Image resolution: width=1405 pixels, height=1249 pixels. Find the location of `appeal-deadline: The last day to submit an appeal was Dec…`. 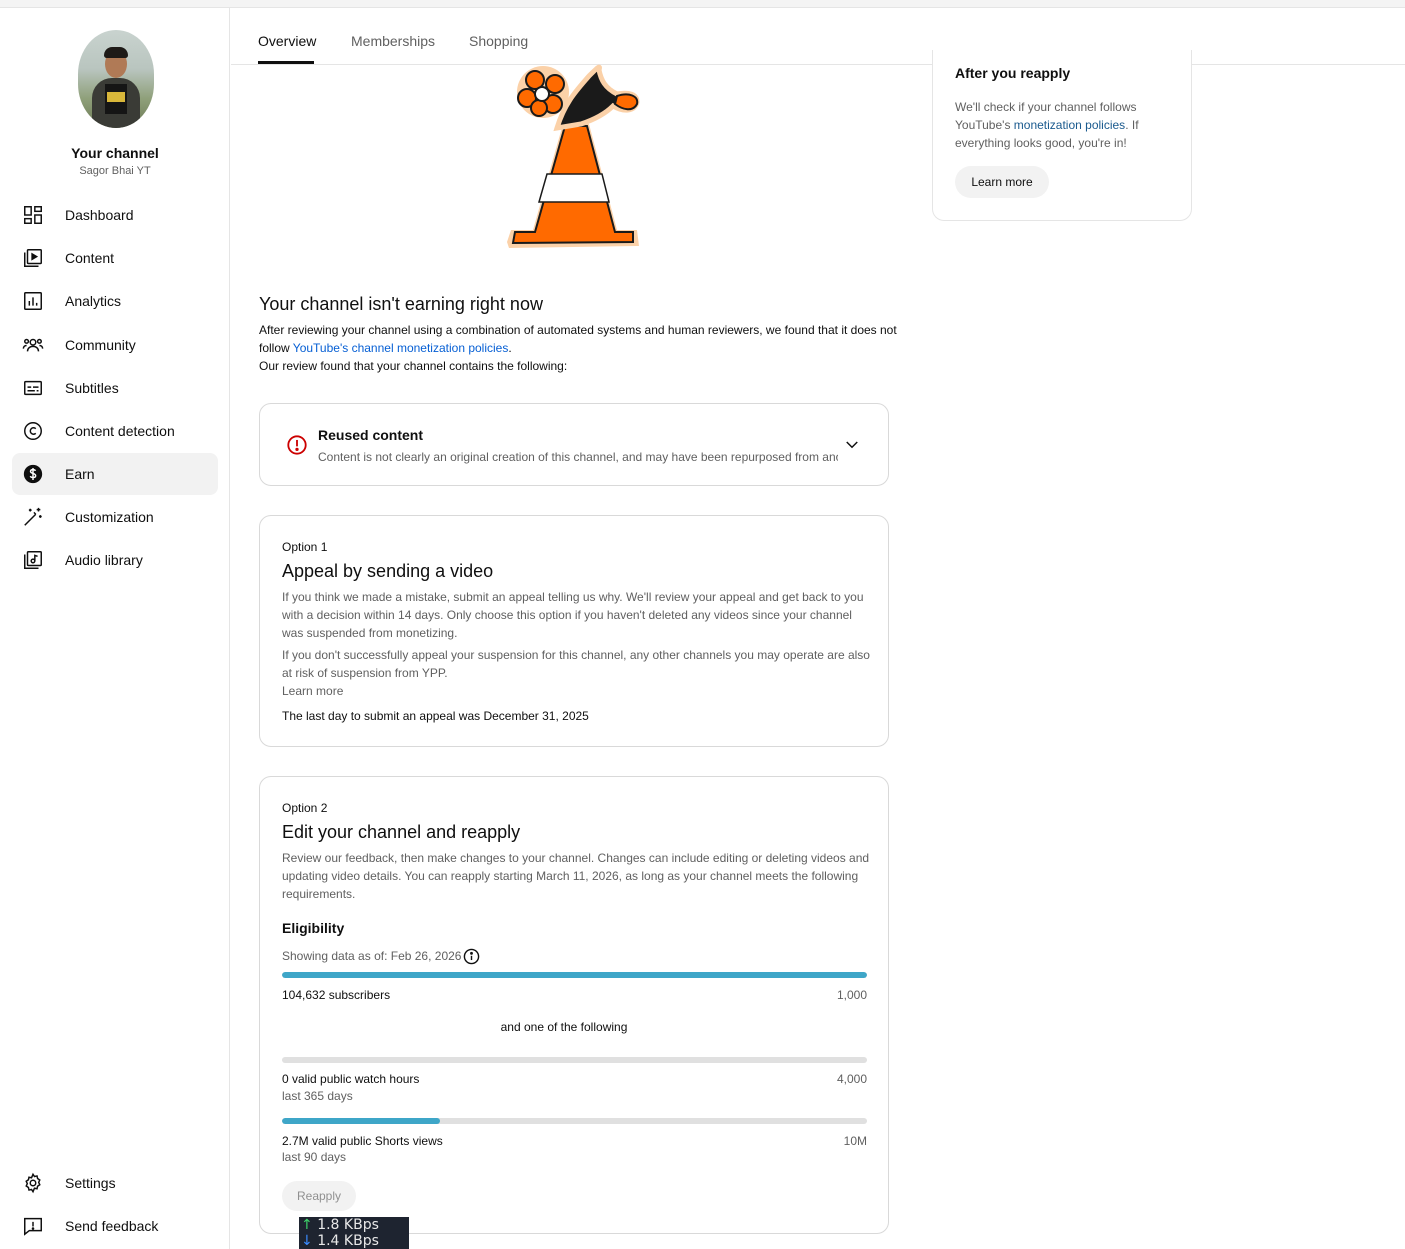

appeal-deadline: The last day to submit an appeal was Dec… is located at coordinates (435, 716).